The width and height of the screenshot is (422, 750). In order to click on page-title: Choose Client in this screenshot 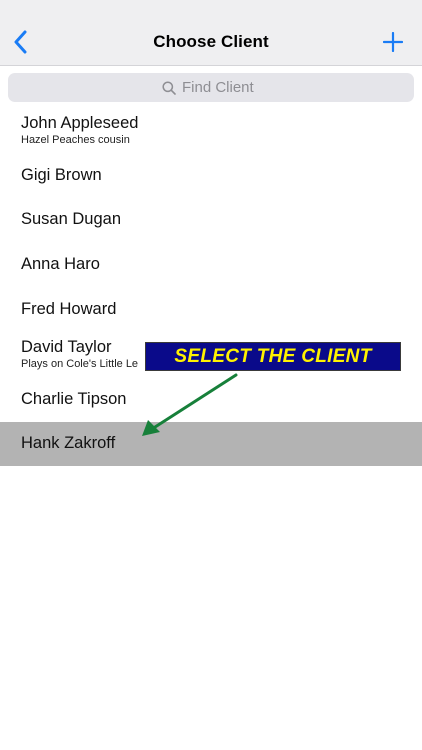, I will do `click(211, 41)`.